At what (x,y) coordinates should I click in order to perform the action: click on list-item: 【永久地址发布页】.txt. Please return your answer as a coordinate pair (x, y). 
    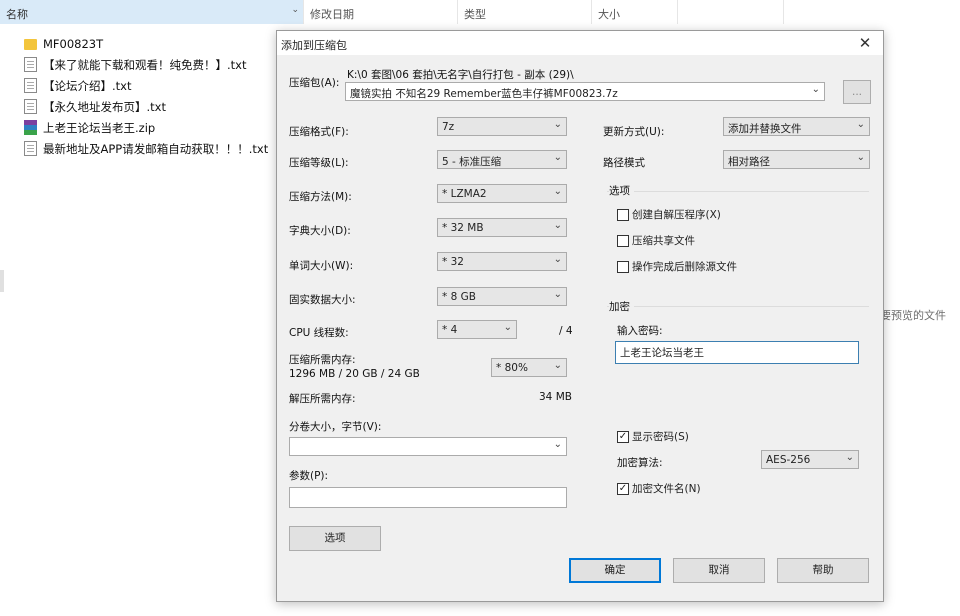
    Looking at the image, I should click on (146, 106).